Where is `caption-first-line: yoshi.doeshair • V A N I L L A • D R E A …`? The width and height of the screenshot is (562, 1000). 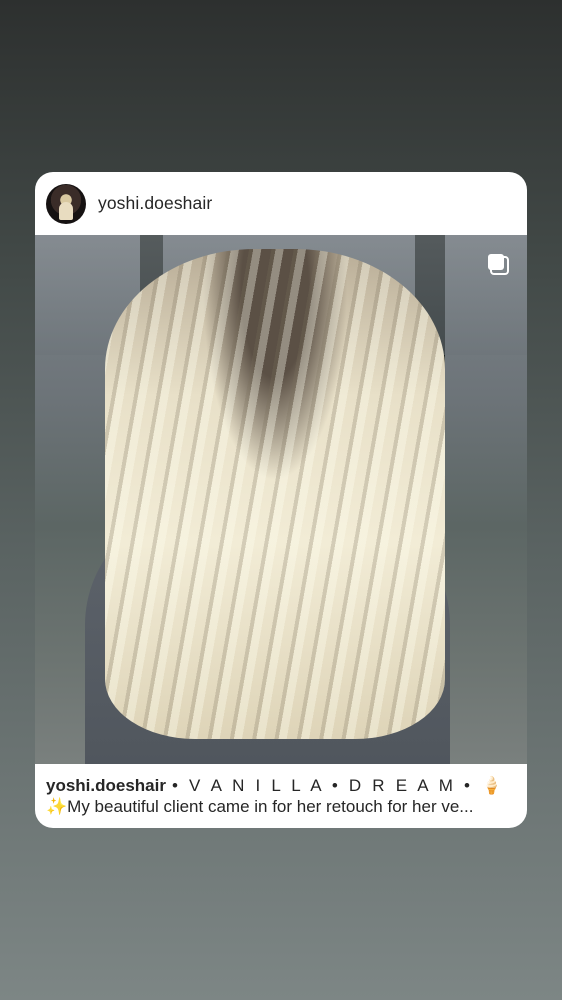 caption-first-line: yoshi.doeshair • V A N I L L A • D R E A … is located at coordinates (281, 785).